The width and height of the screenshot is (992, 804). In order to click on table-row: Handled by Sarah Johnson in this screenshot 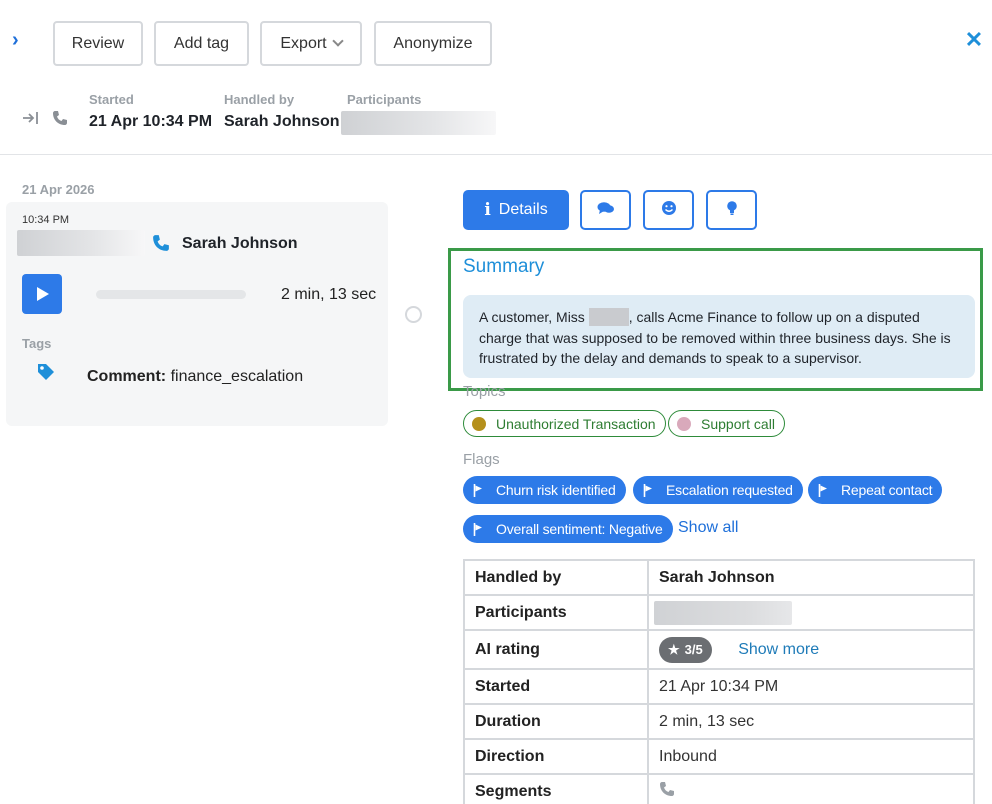, I will do `click(719, 577)`.